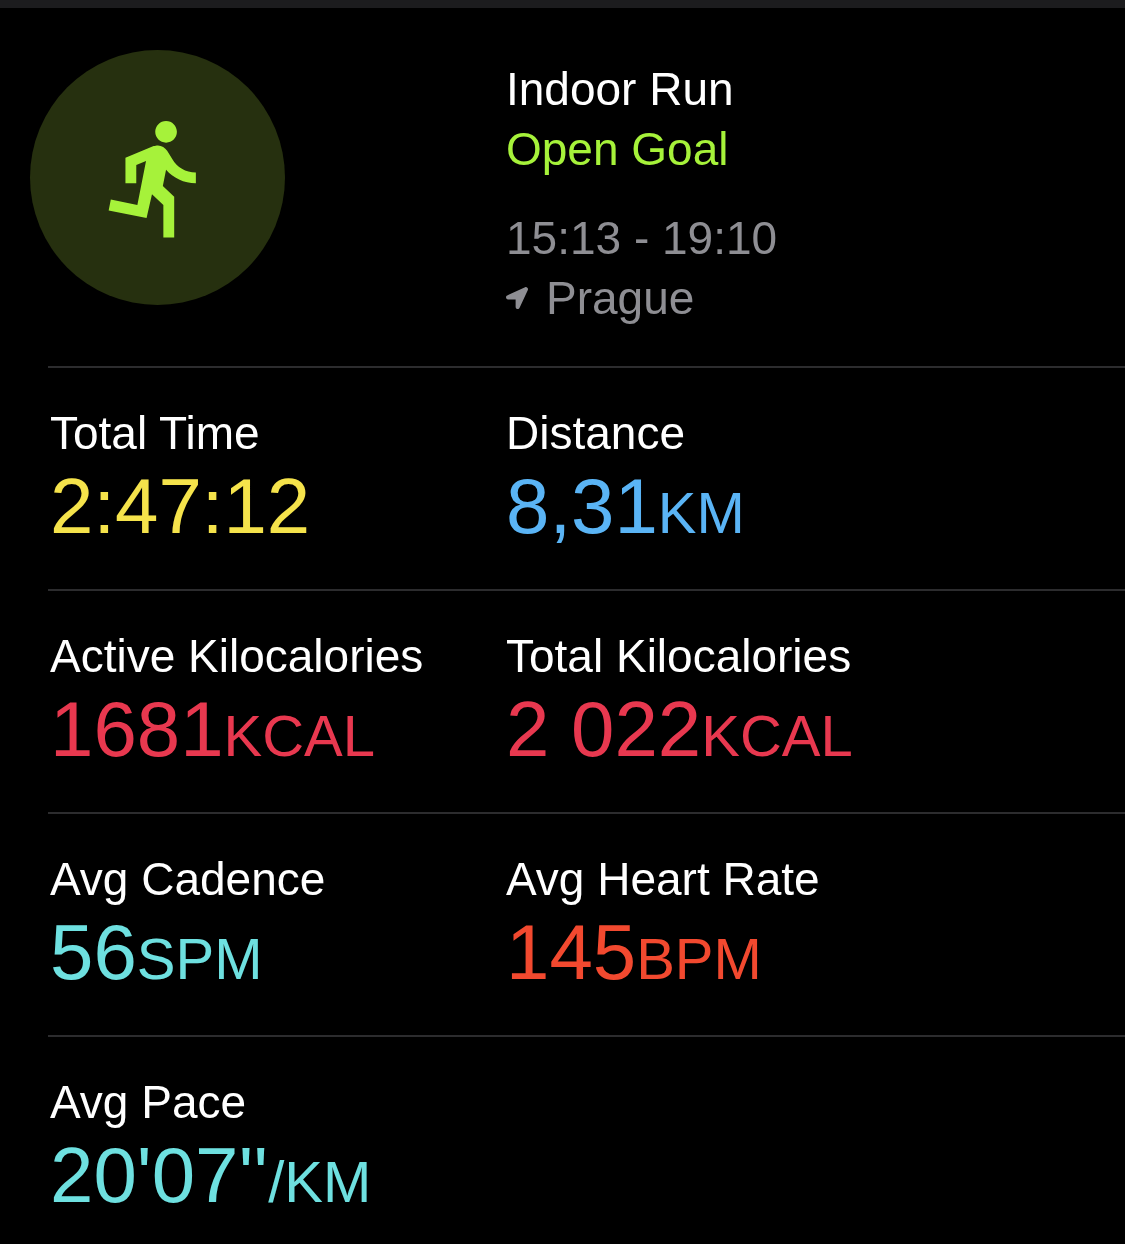 The image size is (1125, 1244). Describe the element at coordinates (181, 506) in the screenshot. I see `metric-value: 2:47:12` at that location.